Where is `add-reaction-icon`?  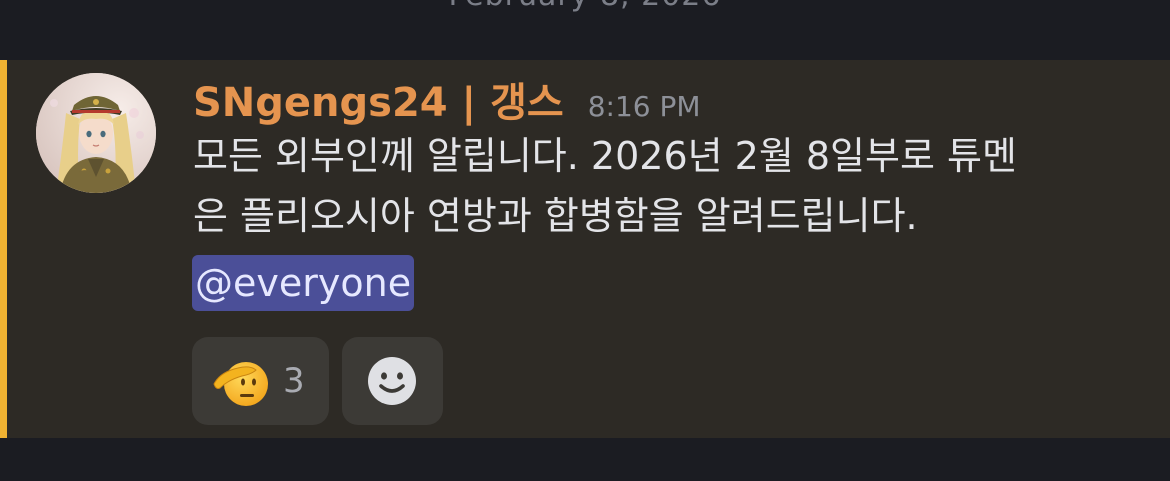
add-reaction-icon is located at coordinates (392, 381).